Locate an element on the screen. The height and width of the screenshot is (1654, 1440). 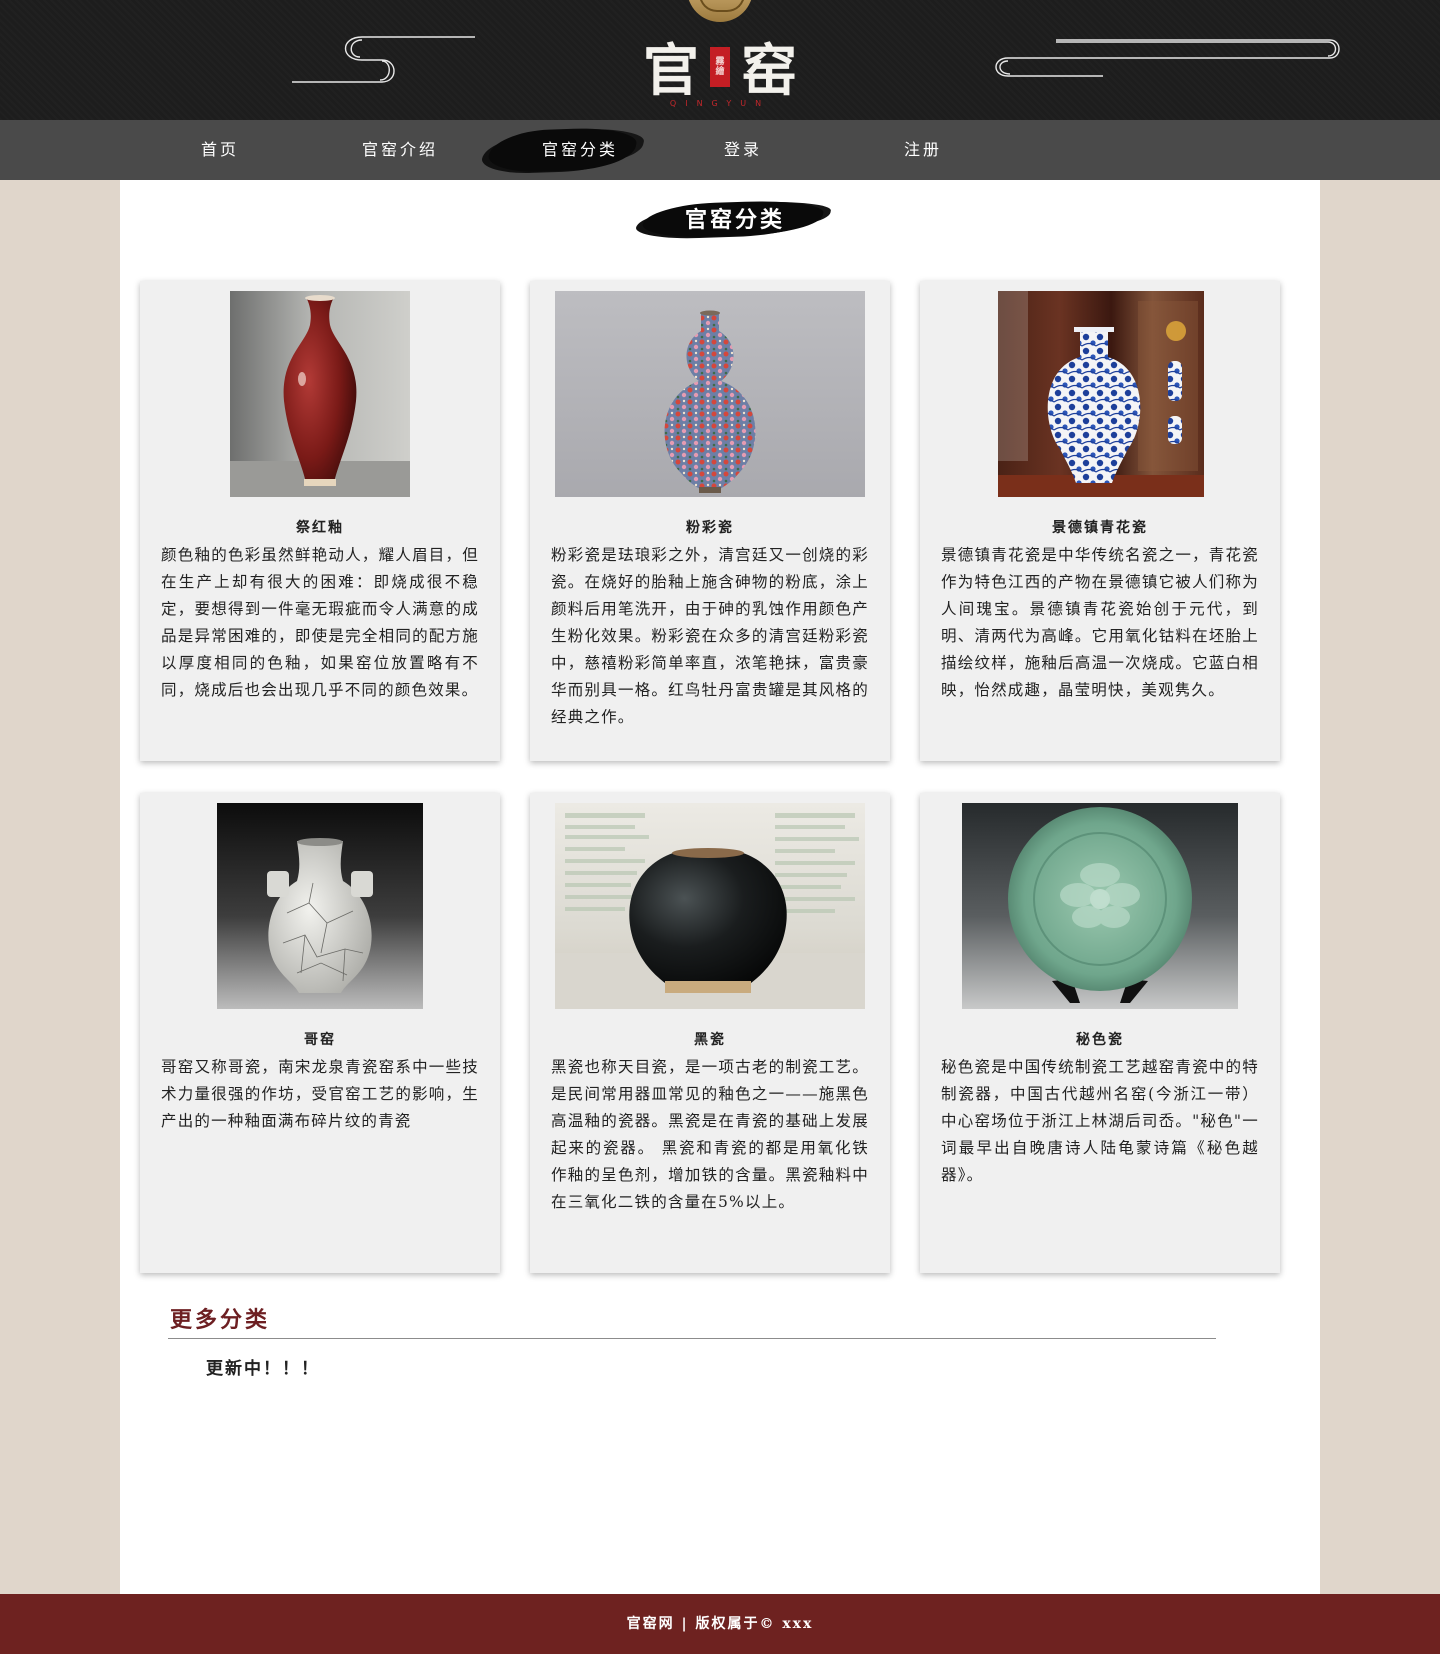
famille-rose-gourd-vase-photo is located at coordinates (710, 394).